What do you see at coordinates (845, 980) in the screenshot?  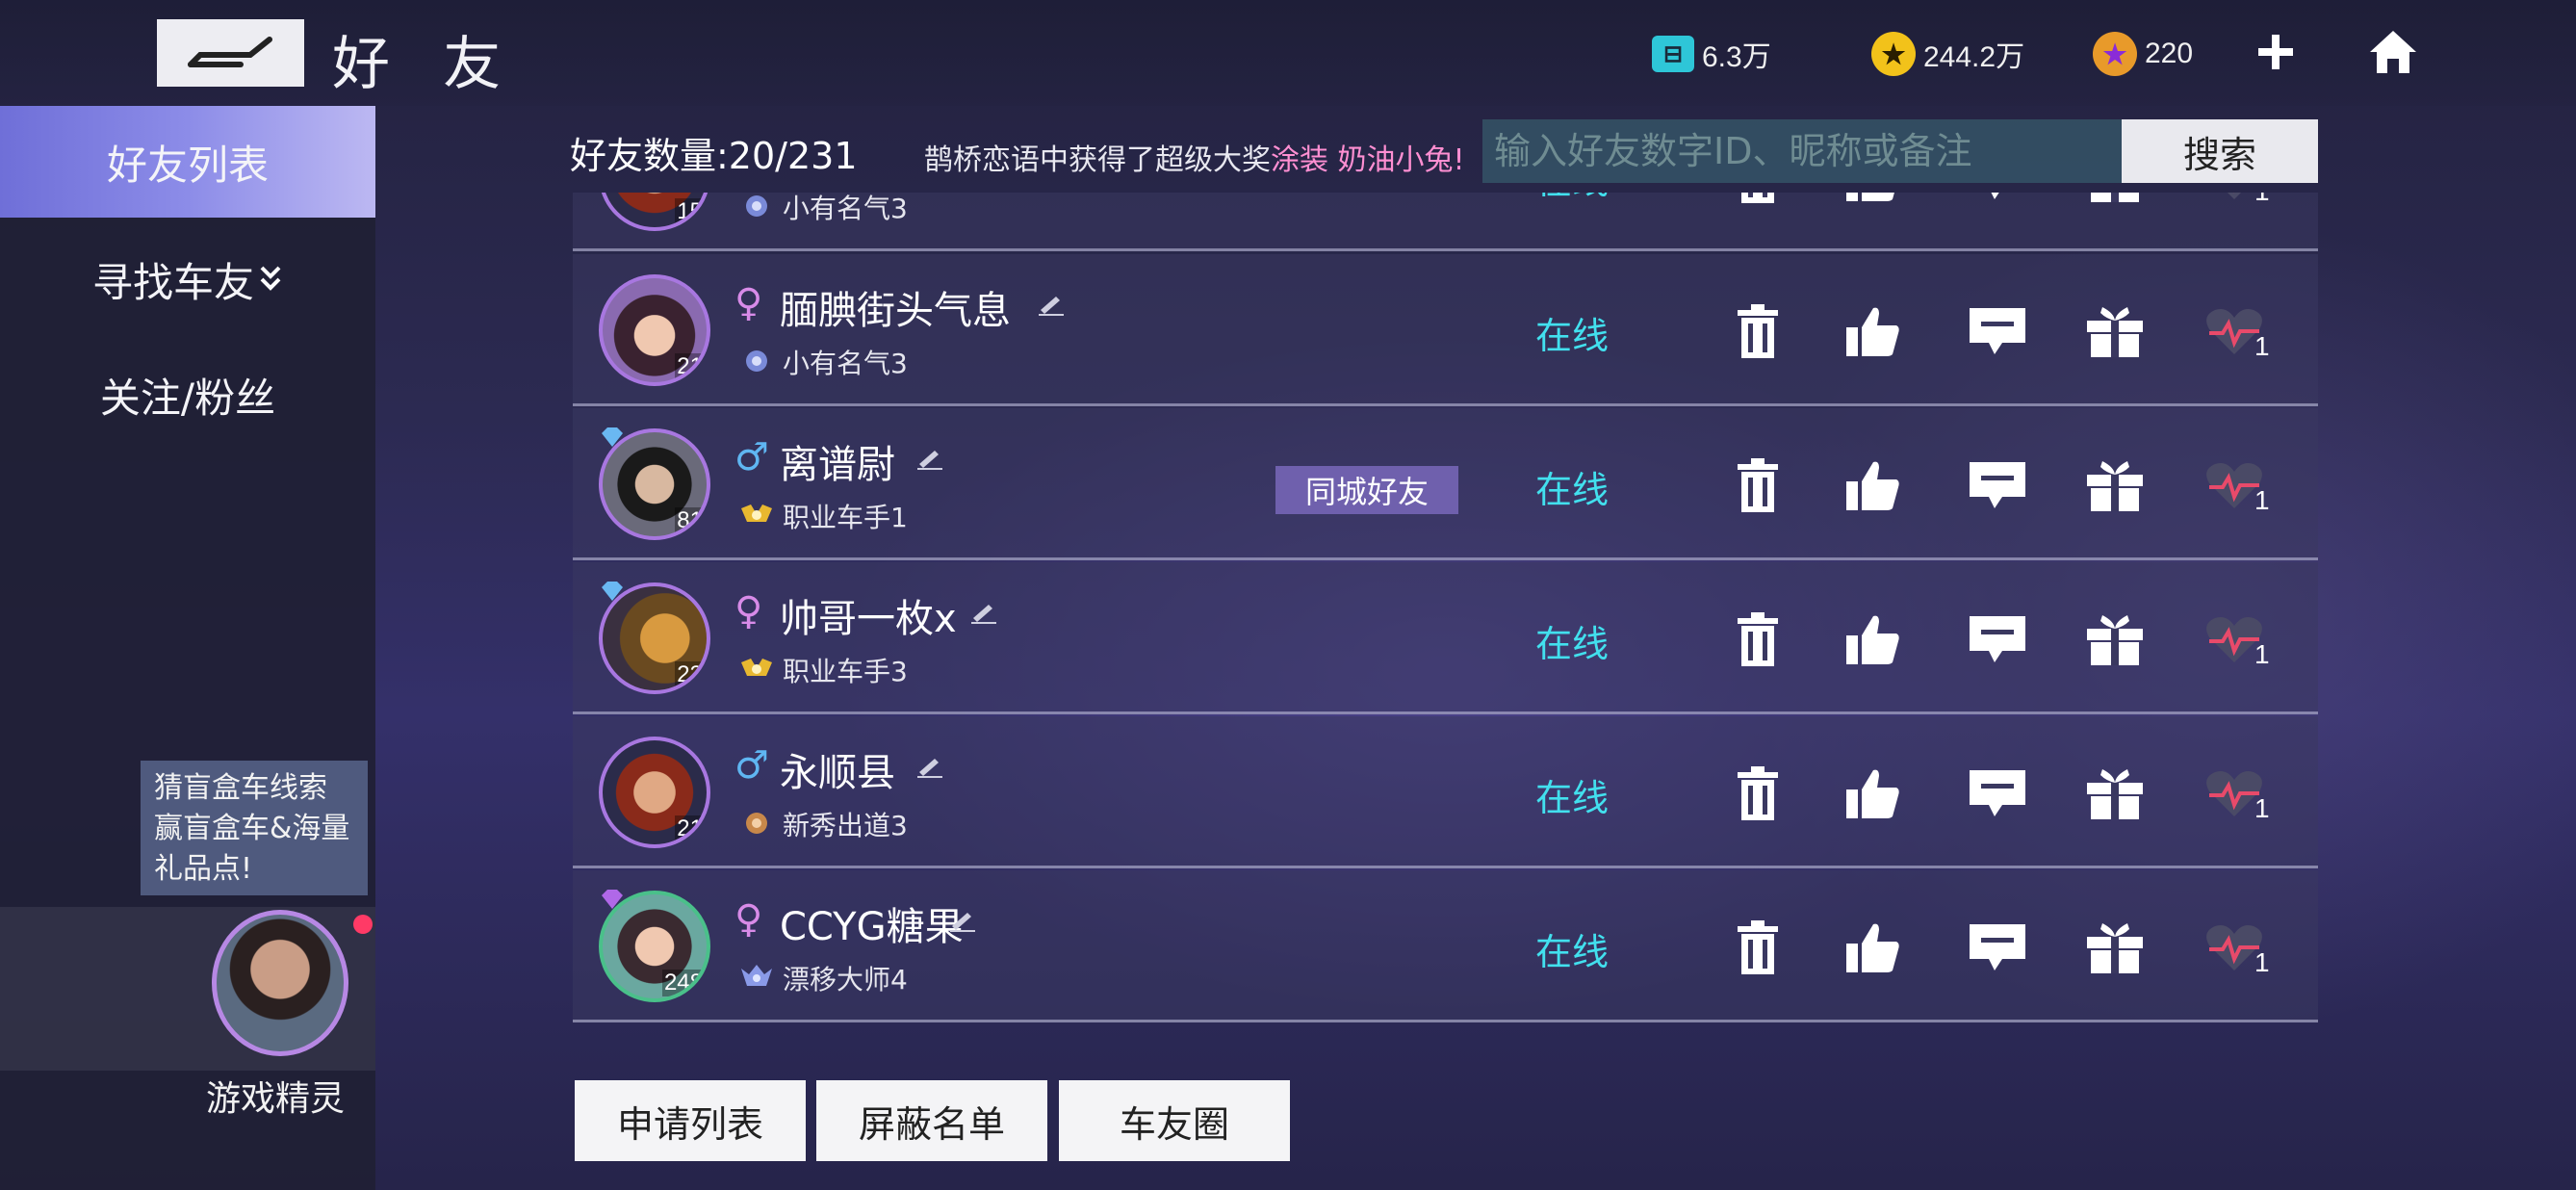 I see `friend-rank: 漂移大师4` at bounding box center [845, 980].